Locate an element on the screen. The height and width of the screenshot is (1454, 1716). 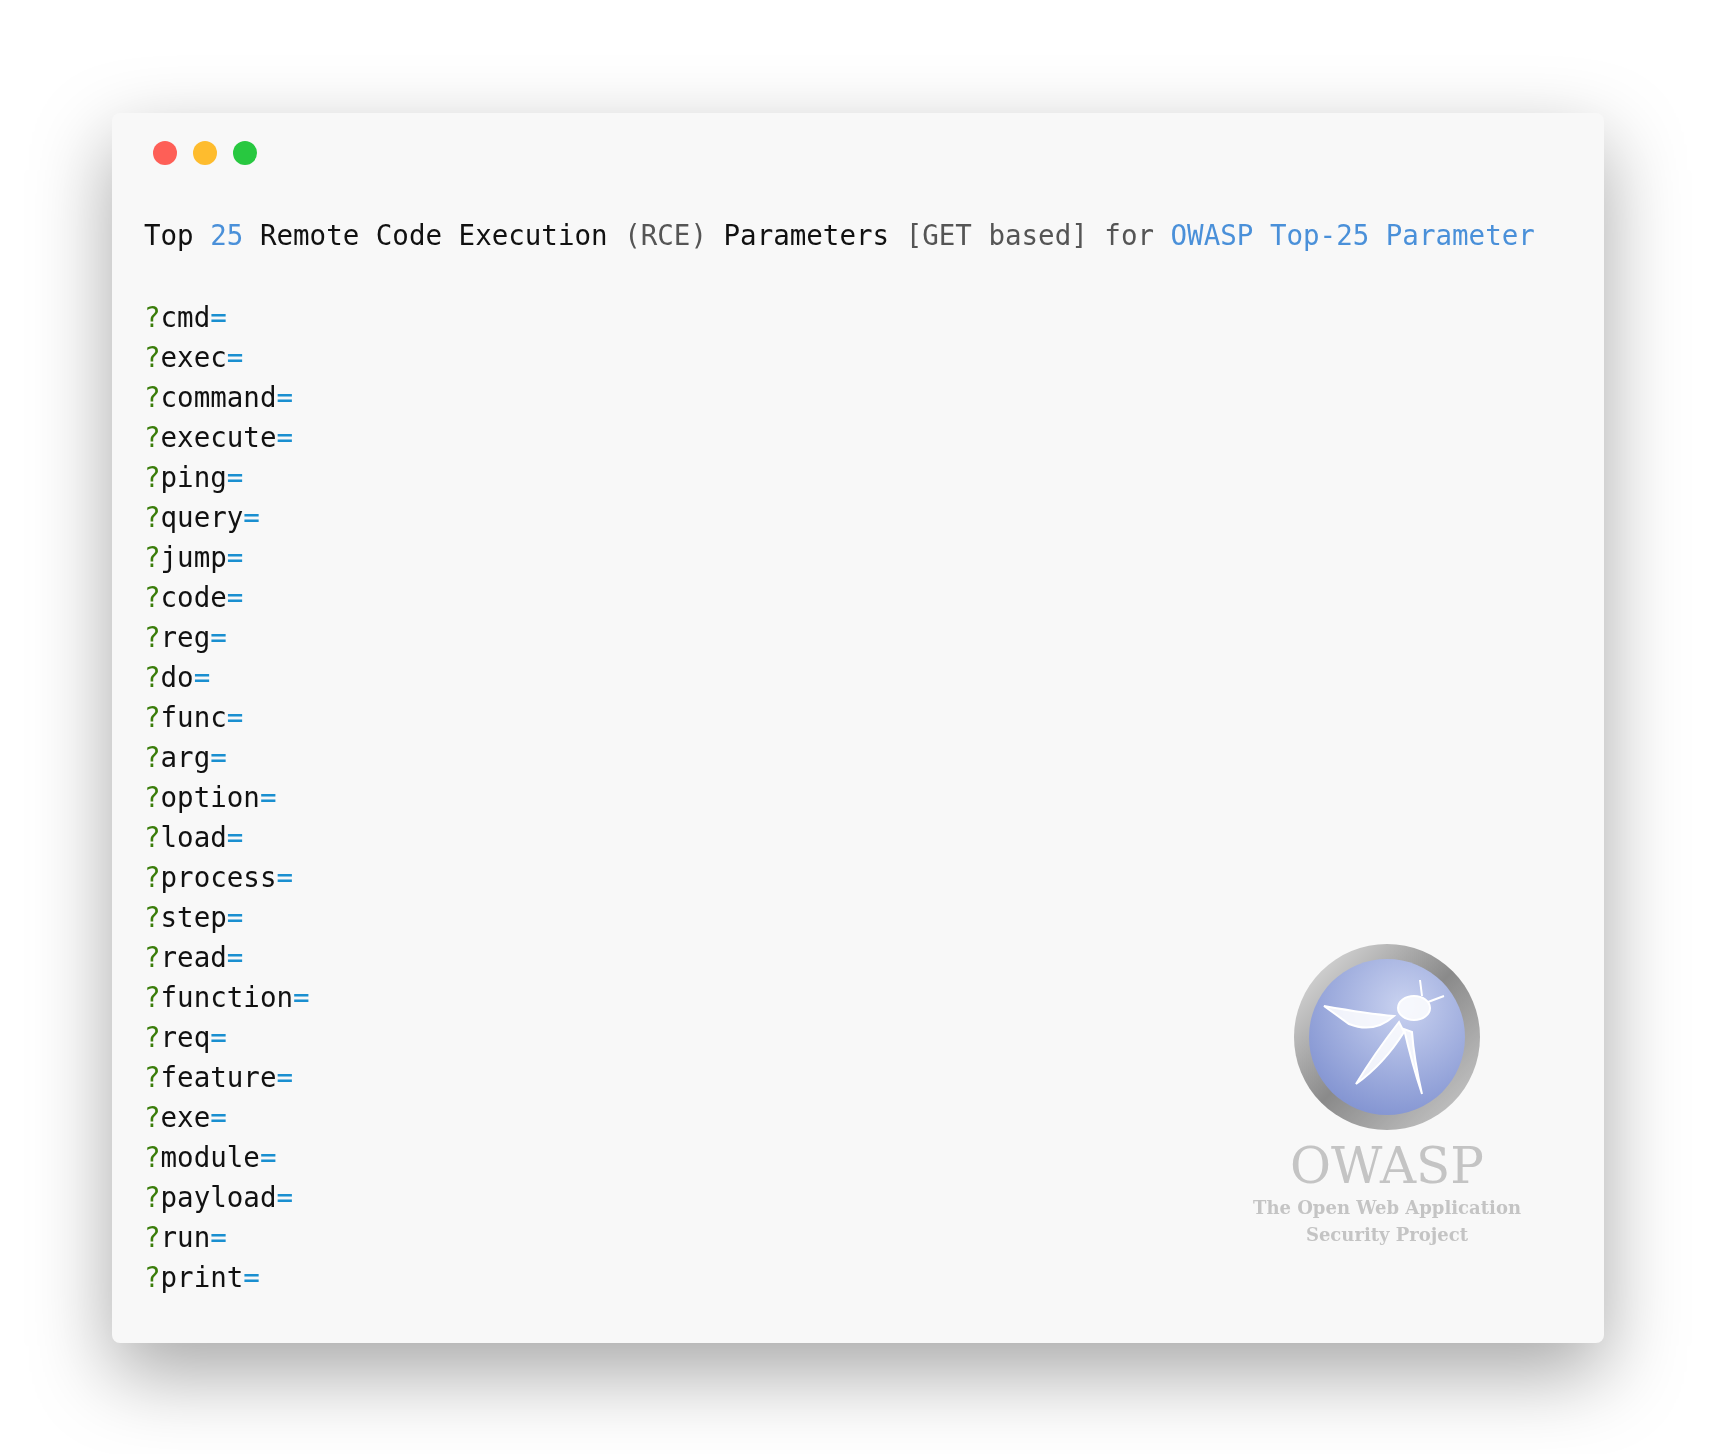
code-line: ?code= is located at coordinates (194, 597).